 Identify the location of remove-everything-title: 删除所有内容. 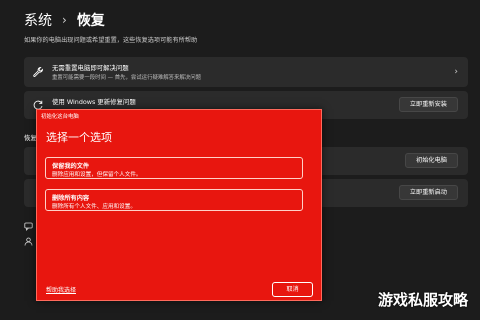
(71, 198).